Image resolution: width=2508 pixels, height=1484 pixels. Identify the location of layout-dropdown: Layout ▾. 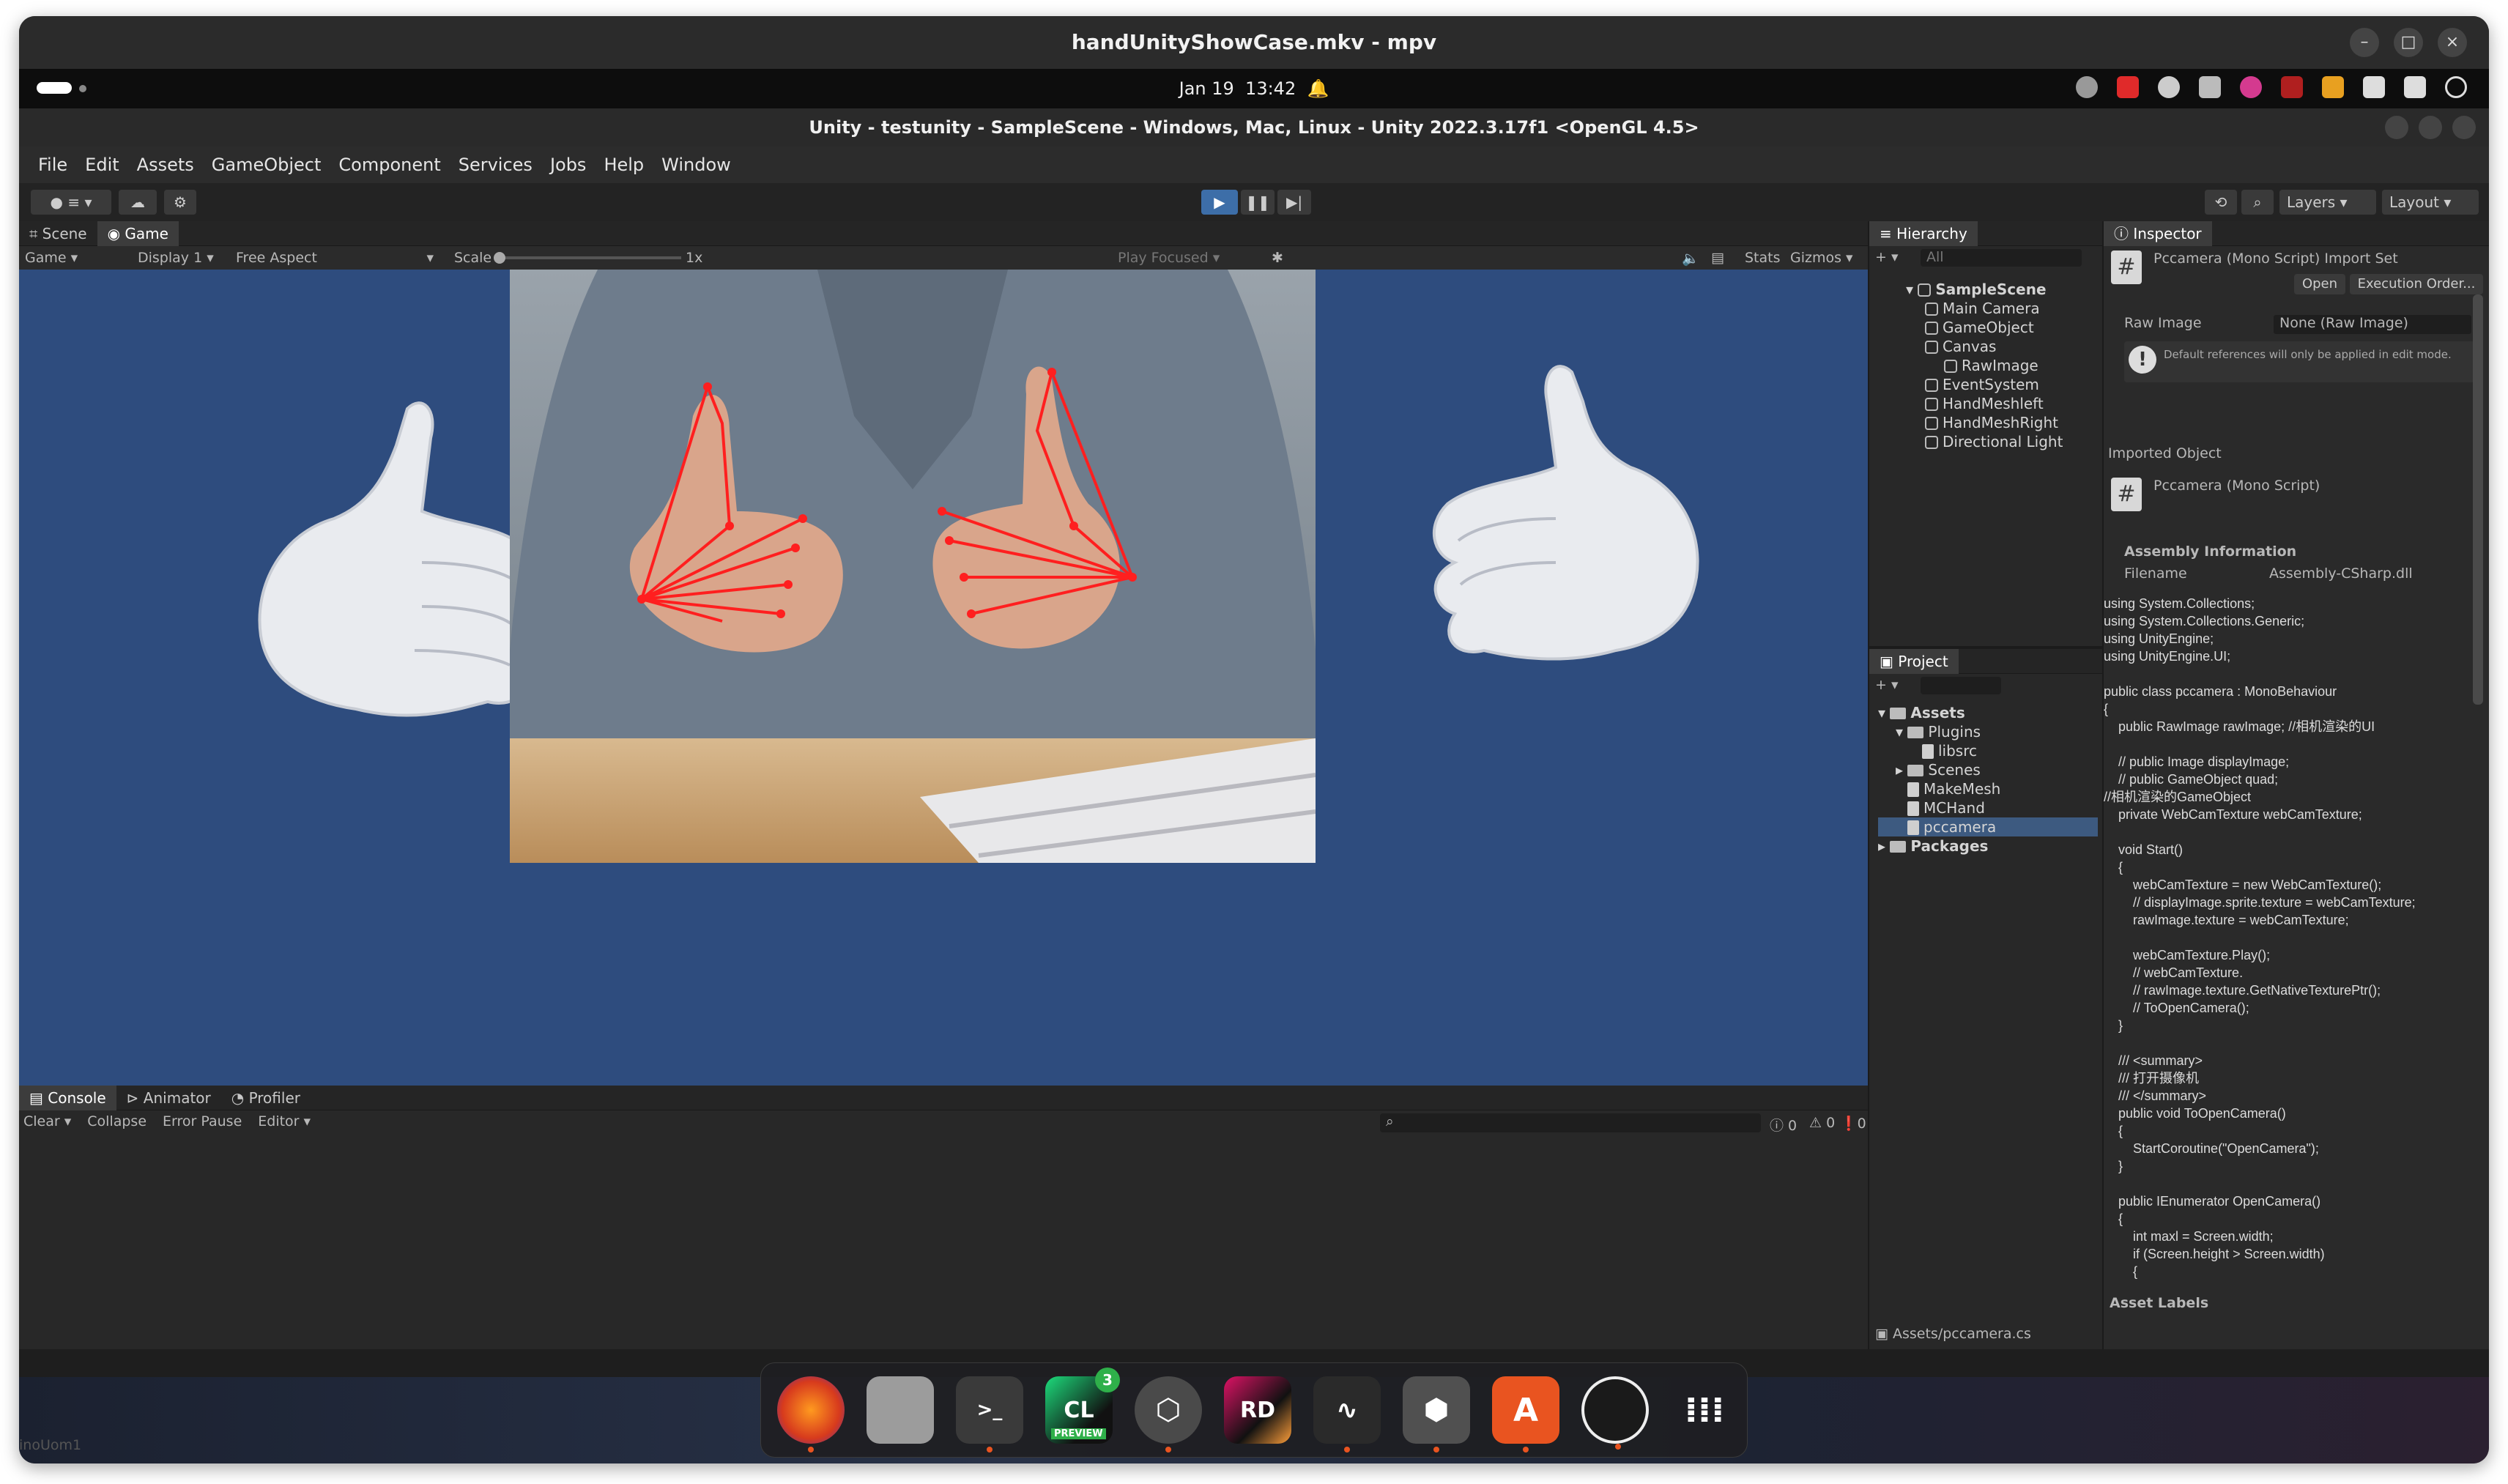
(2430, 203).